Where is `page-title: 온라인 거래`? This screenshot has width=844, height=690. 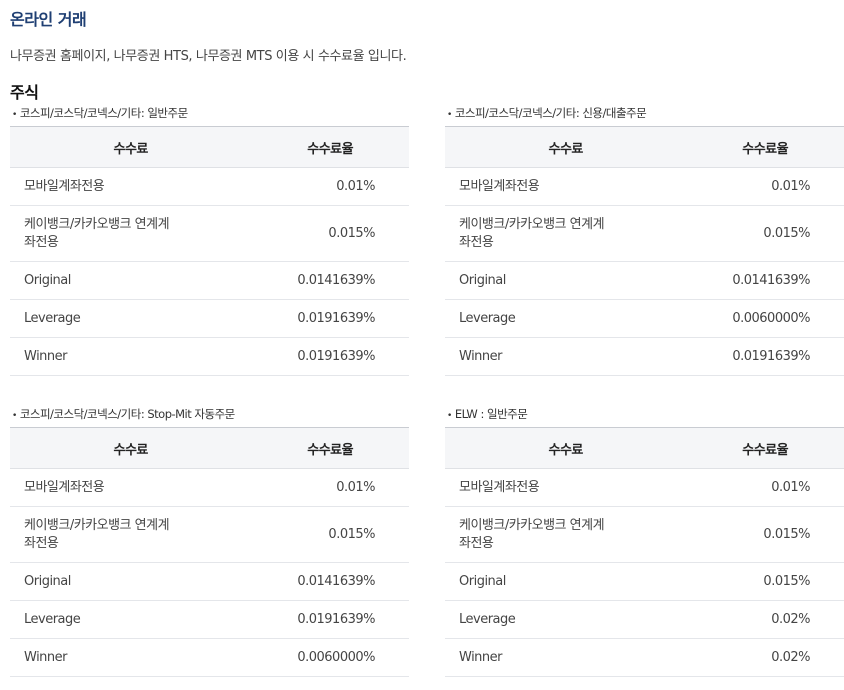 page-title: 온라인 거래 is located at coordinates (48, 19).